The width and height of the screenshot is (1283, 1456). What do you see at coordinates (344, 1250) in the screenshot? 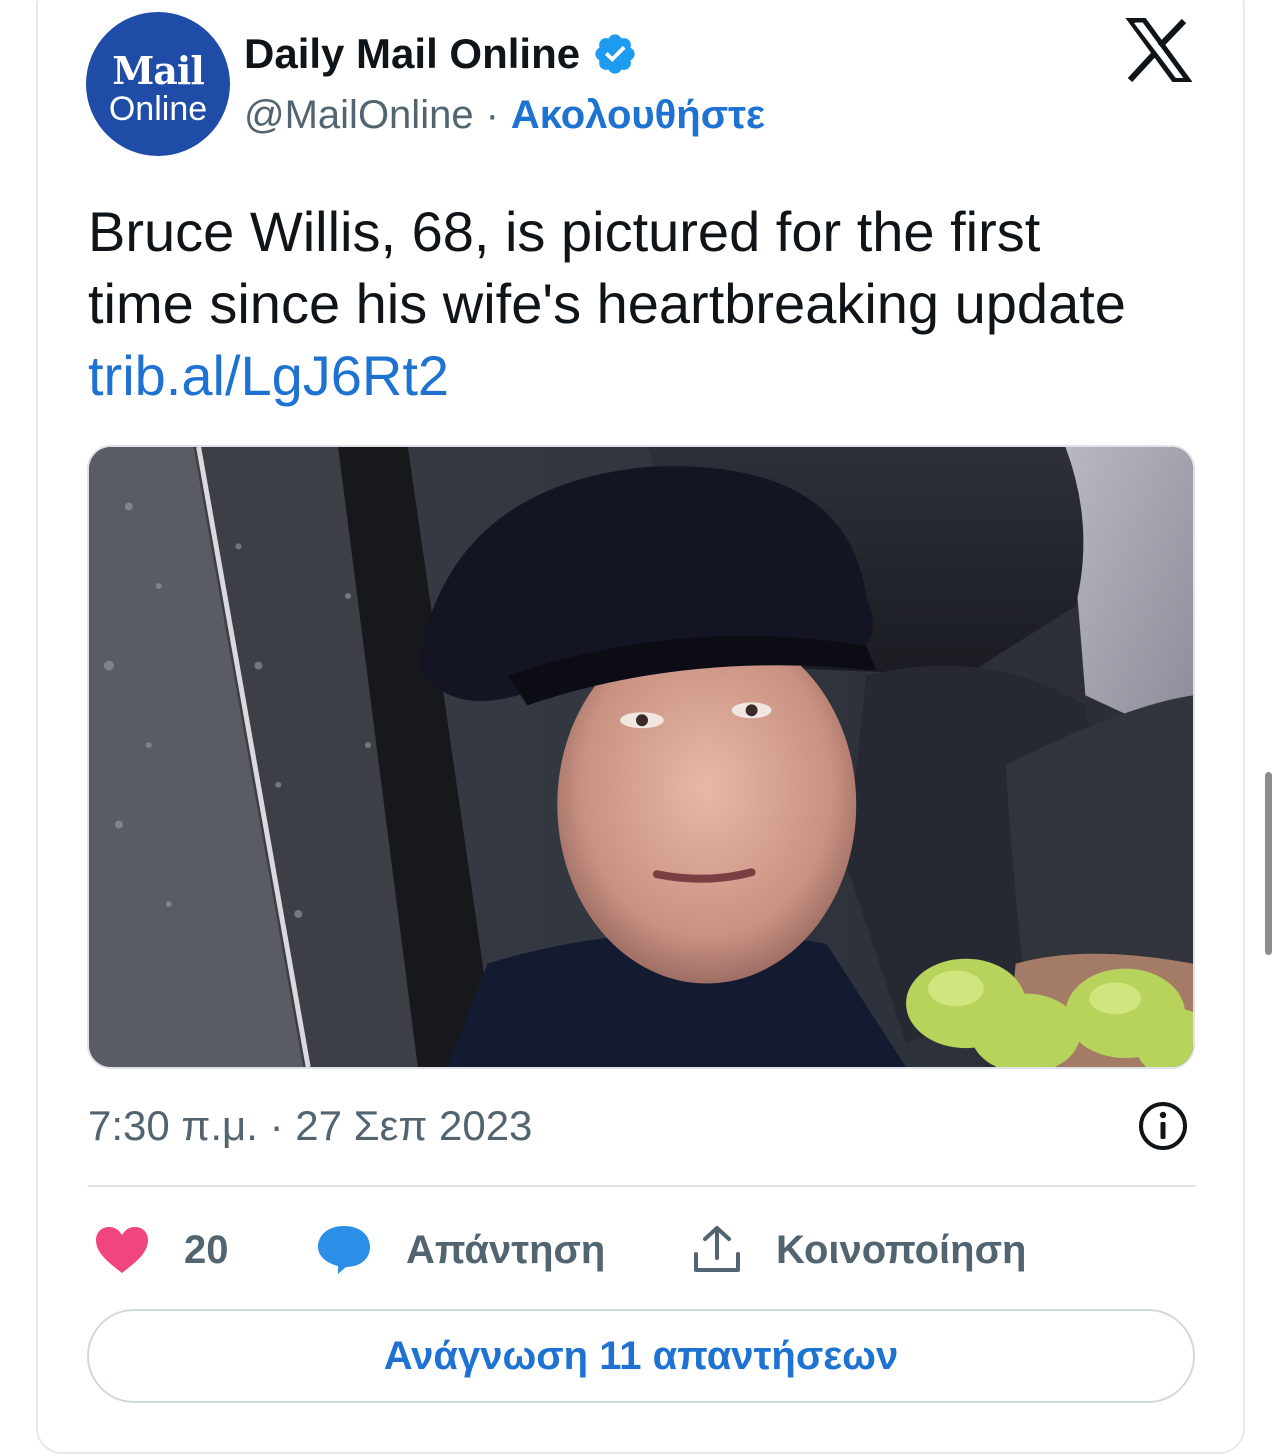
I see `reply-bubble-icon` at bounding box center [344, 1250].